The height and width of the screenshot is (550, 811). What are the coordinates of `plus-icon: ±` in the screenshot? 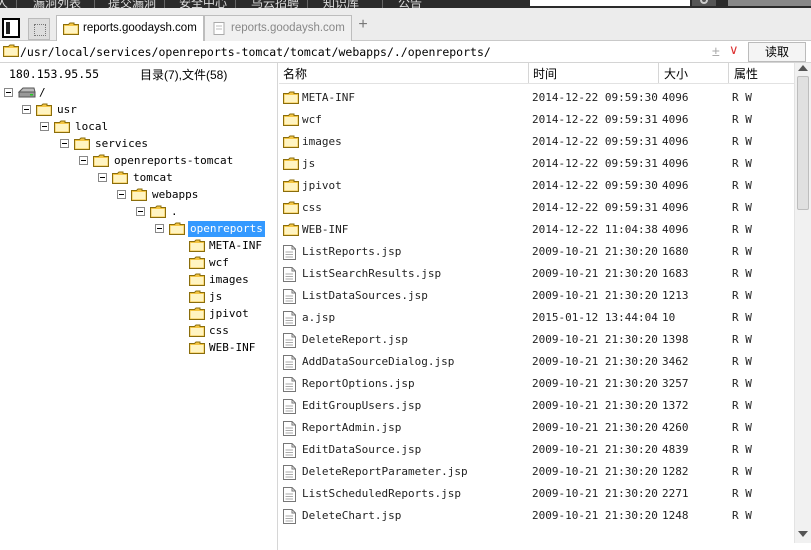 It's located at (716, 51).